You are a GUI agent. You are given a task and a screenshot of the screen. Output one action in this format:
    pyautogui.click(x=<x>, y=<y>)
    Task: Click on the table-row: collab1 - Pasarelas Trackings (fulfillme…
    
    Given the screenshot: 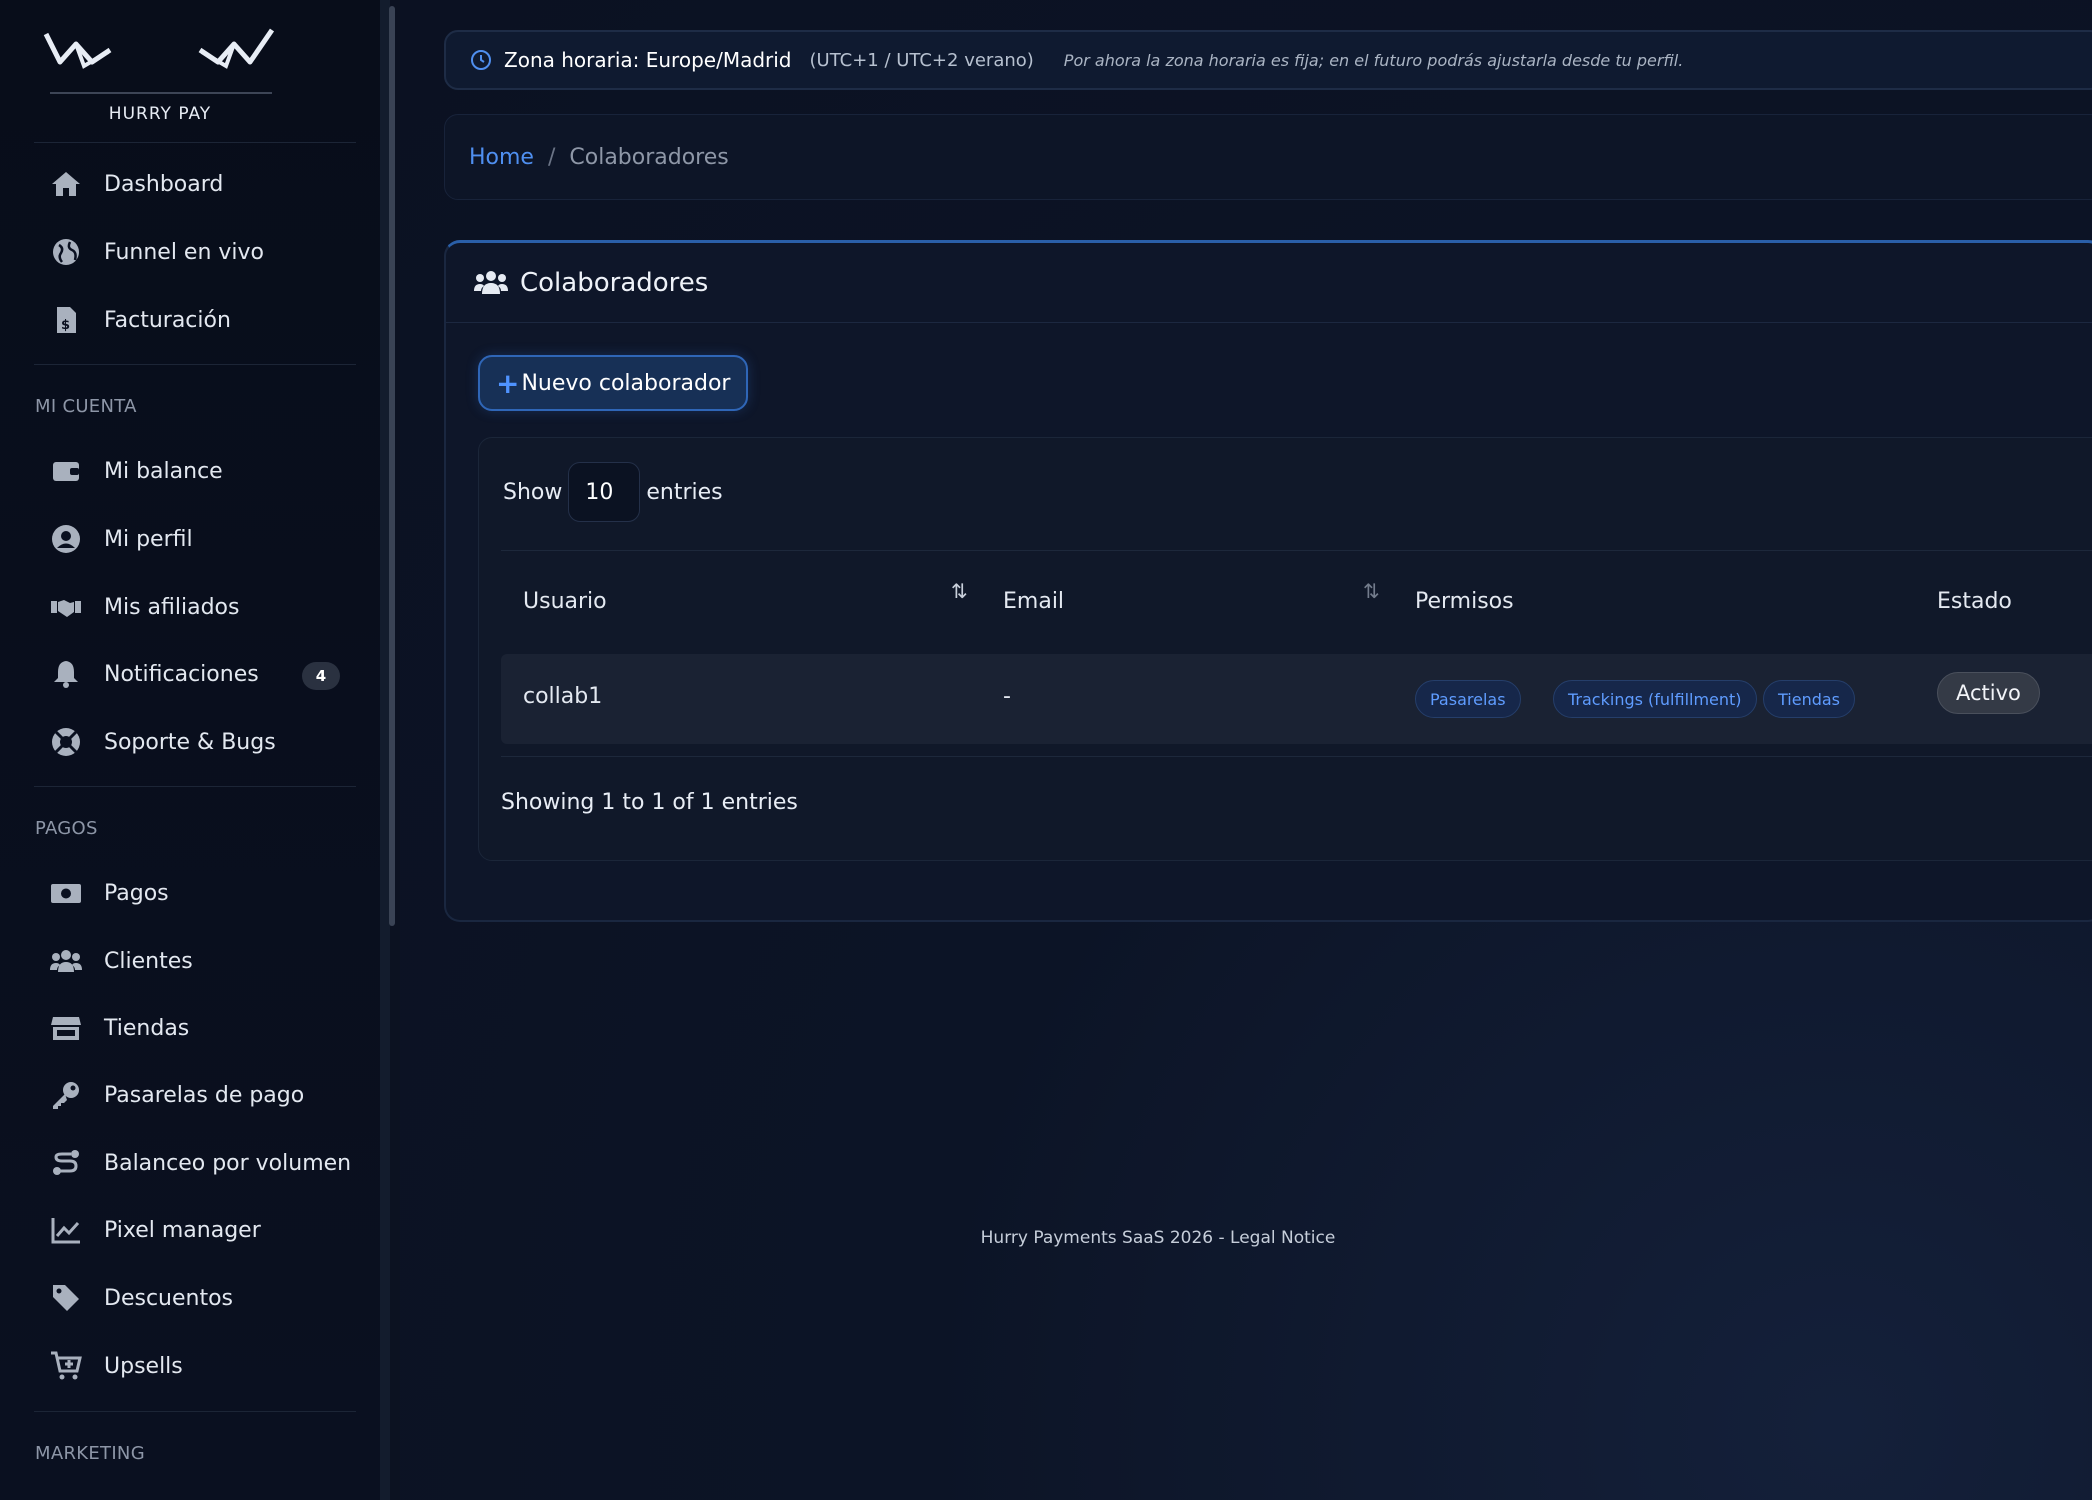 What is the action you would take?
    pyautogui.click(x=1296, y=699)
    